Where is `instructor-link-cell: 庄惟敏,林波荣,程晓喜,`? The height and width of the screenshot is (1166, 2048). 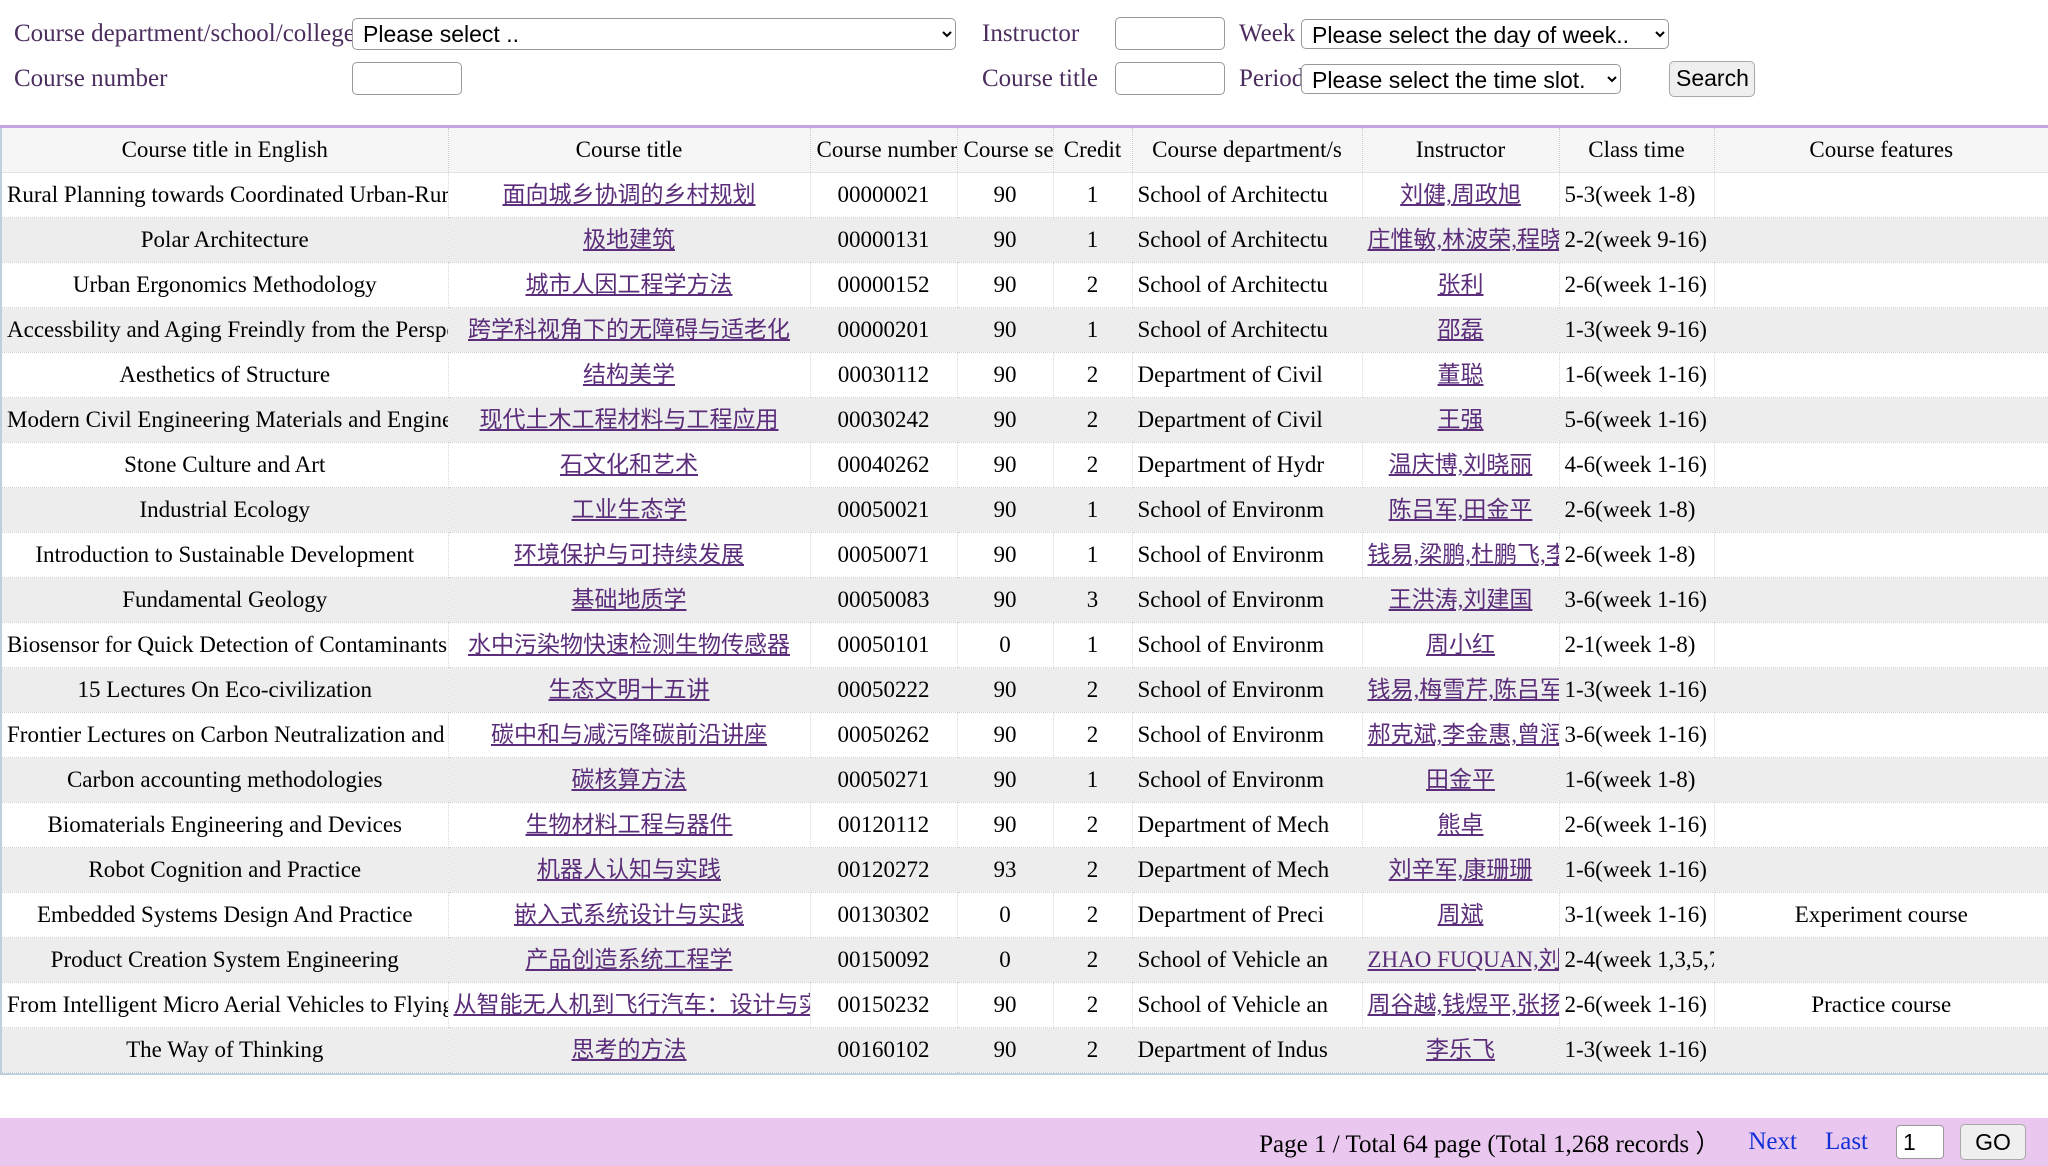
instructor-link-cell: 庄惟敏,林波荣,程晓喜, is located at coordinates (1461, 240).